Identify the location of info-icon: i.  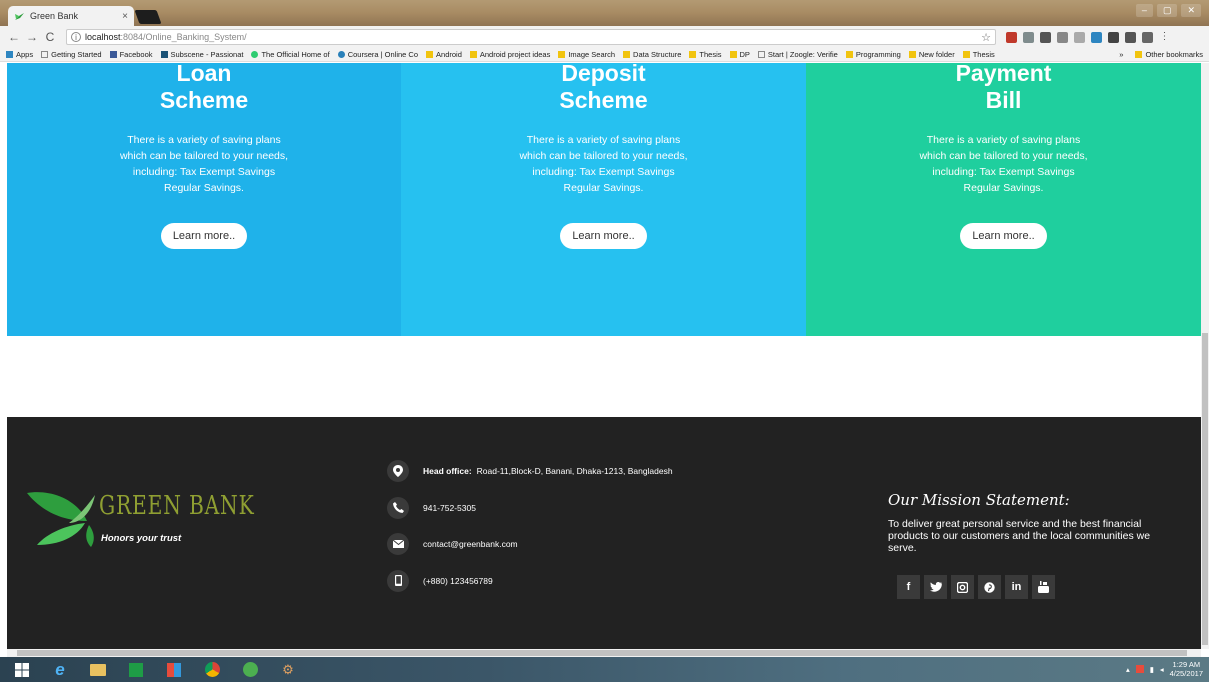
(76, 37).